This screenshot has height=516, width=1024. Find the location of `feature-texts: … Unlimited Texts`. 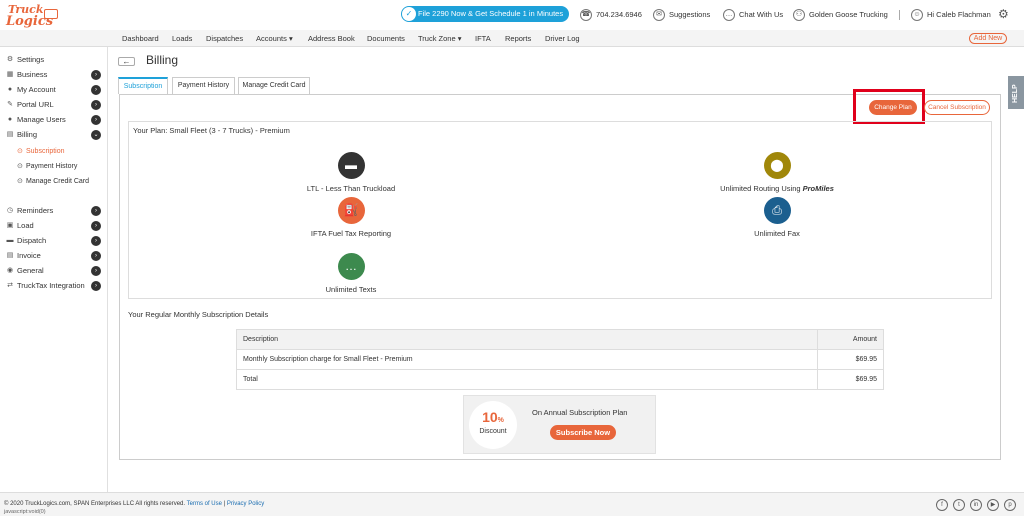

feature-texts: … Unlimited Texts is located at coordinates (351, 273).